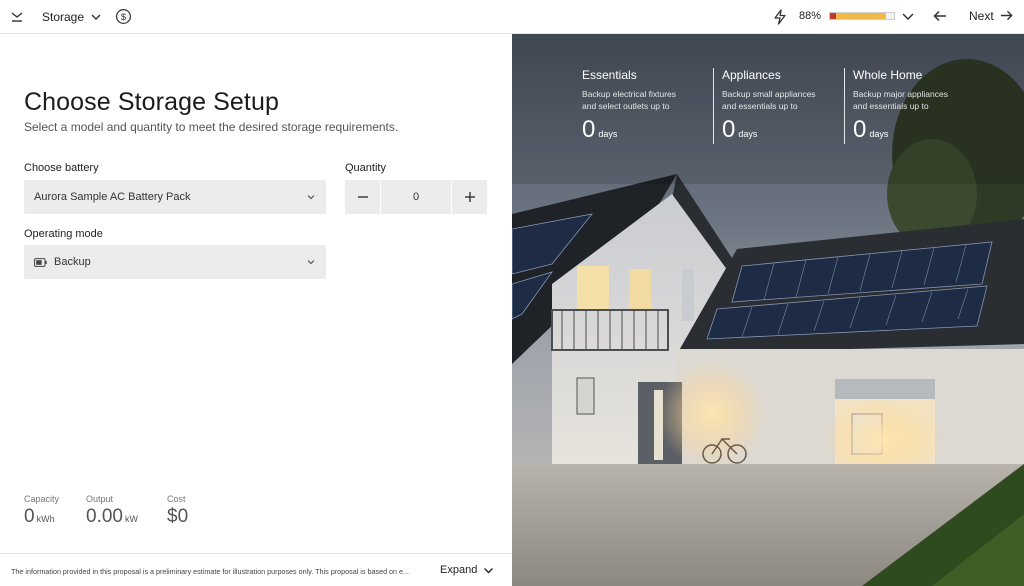 The image size is (1024, 586). I want to click on backup-whole-home-desc-line2: and essentials up to, so click(891, 106).